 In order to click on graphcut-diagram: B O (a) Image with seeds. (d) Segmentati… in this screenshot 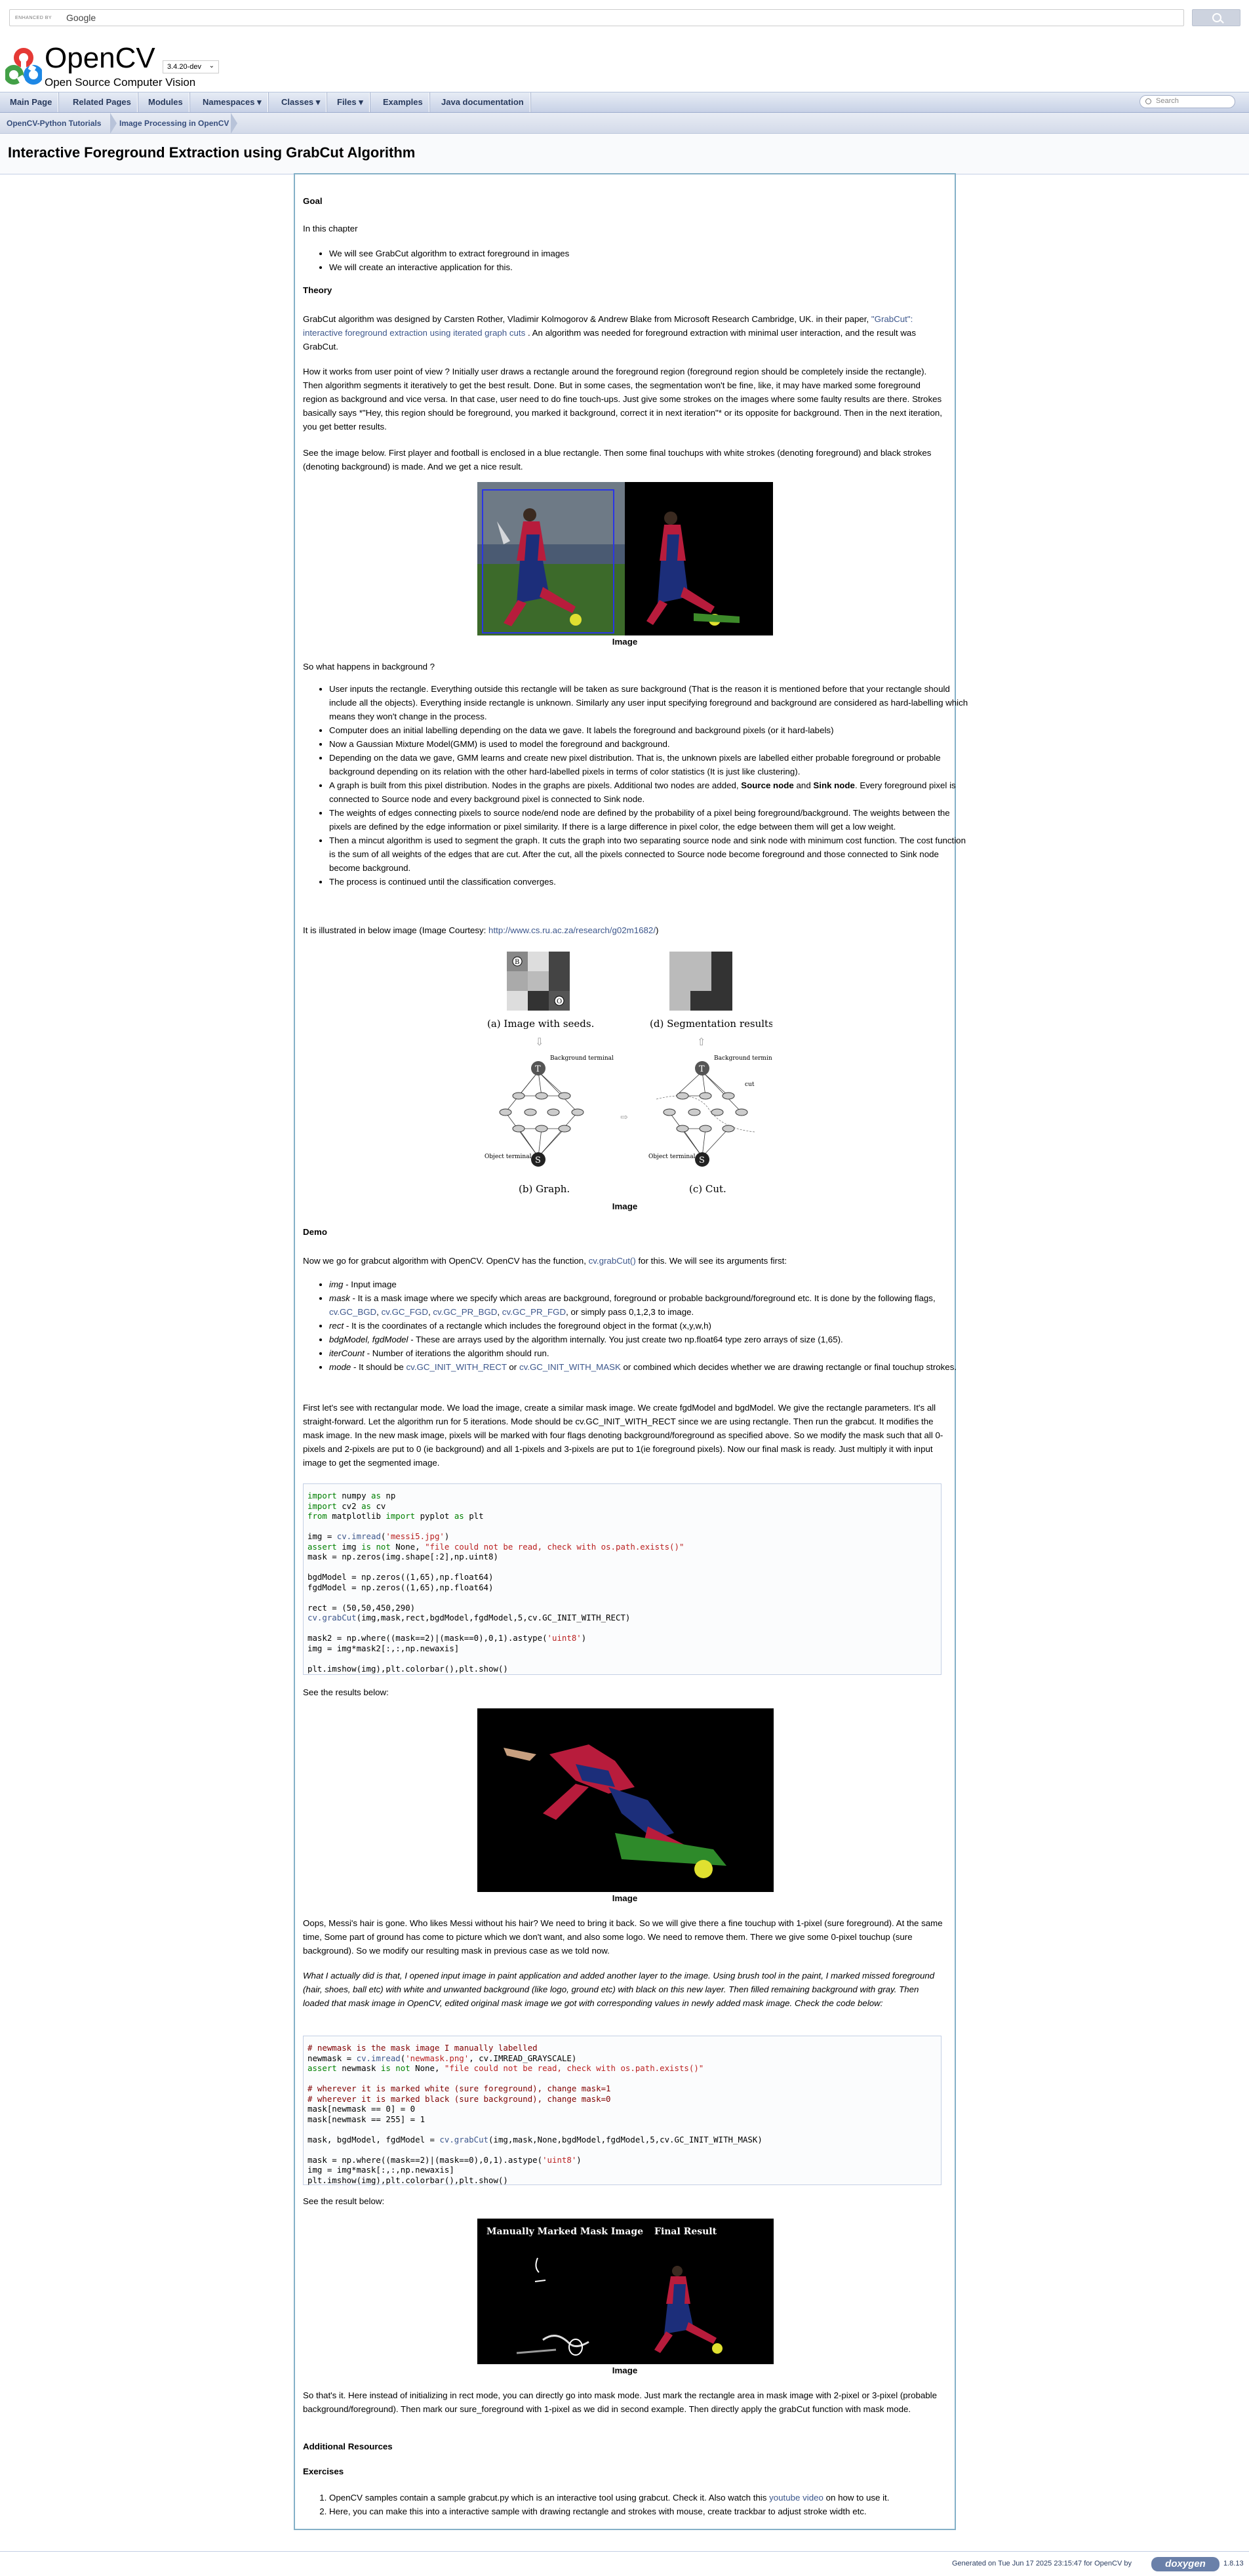, I will do `click(628, 1073)`.